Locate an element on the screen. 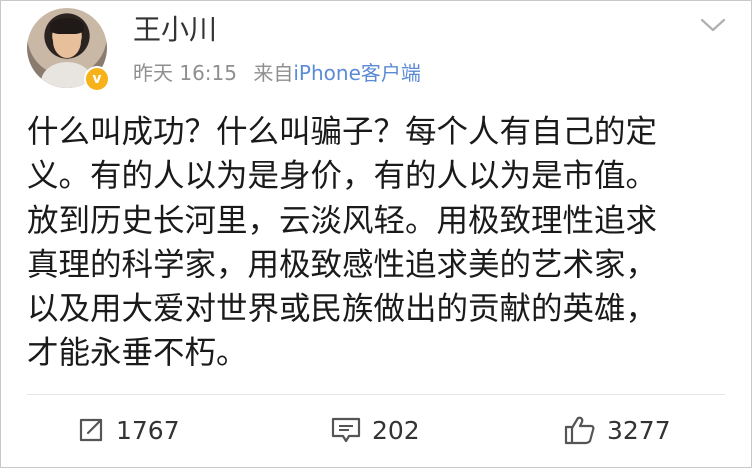  like-count: 3277 is located at coordinates (639, 430).